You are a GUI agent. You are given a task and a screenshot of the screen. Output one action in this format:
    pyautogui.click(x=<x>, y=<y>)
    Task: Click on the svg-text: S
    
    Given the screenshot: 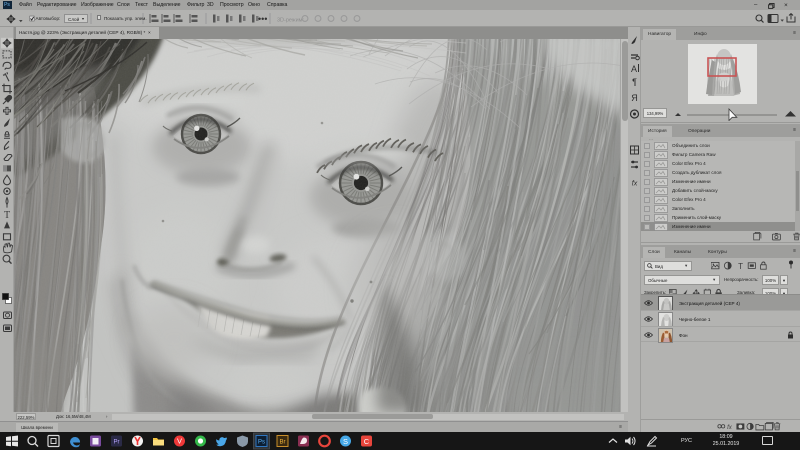 What is the action you would take?
    pyautogui.click(x=345, y=441)
    